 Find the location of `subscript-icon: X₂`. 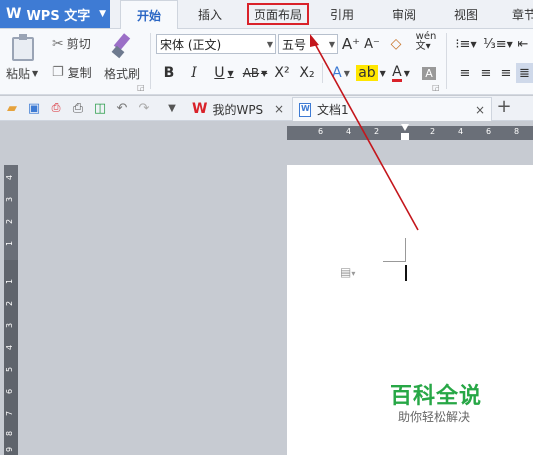

subscript-icon: X₂ is located at coordinates (307, 73).